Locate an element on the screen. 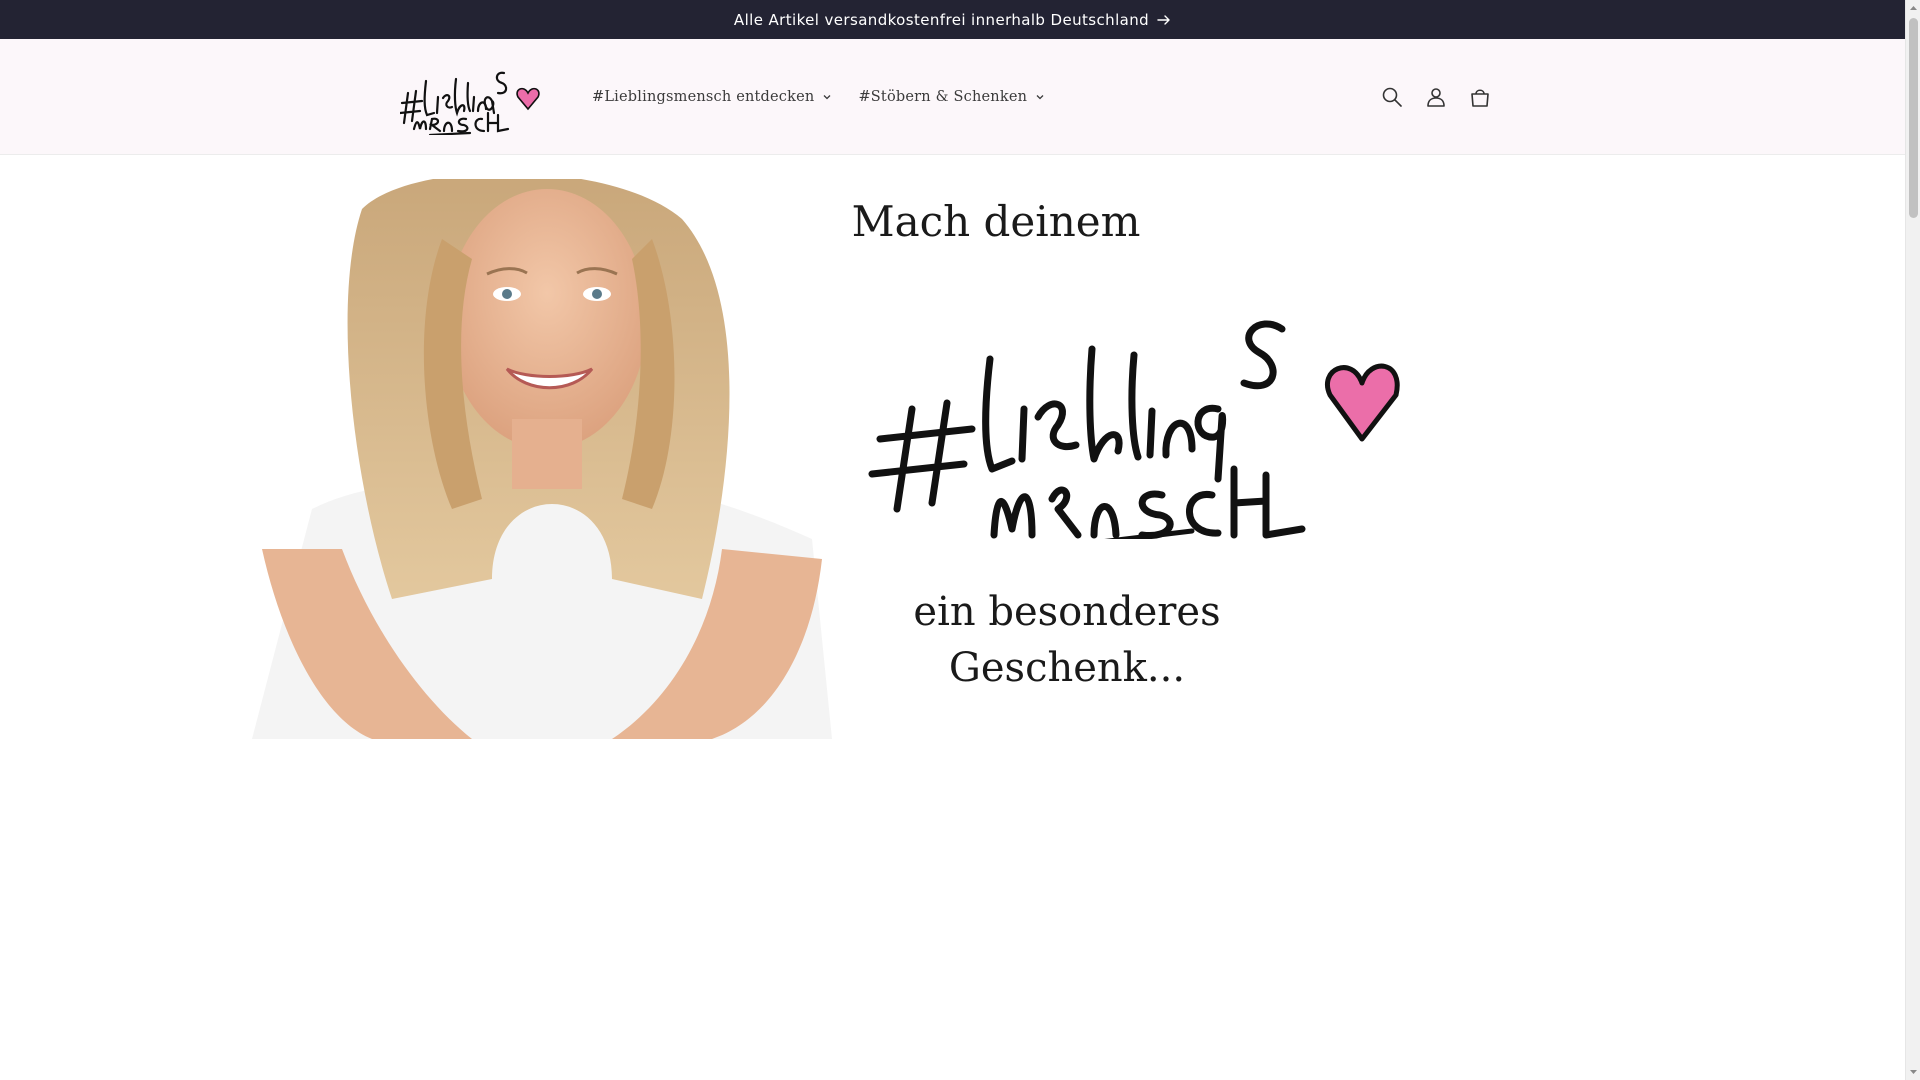 Image resolution: width=1920 pixels, height=1080 pixels. search-button is located at coordinates (1392, 97).